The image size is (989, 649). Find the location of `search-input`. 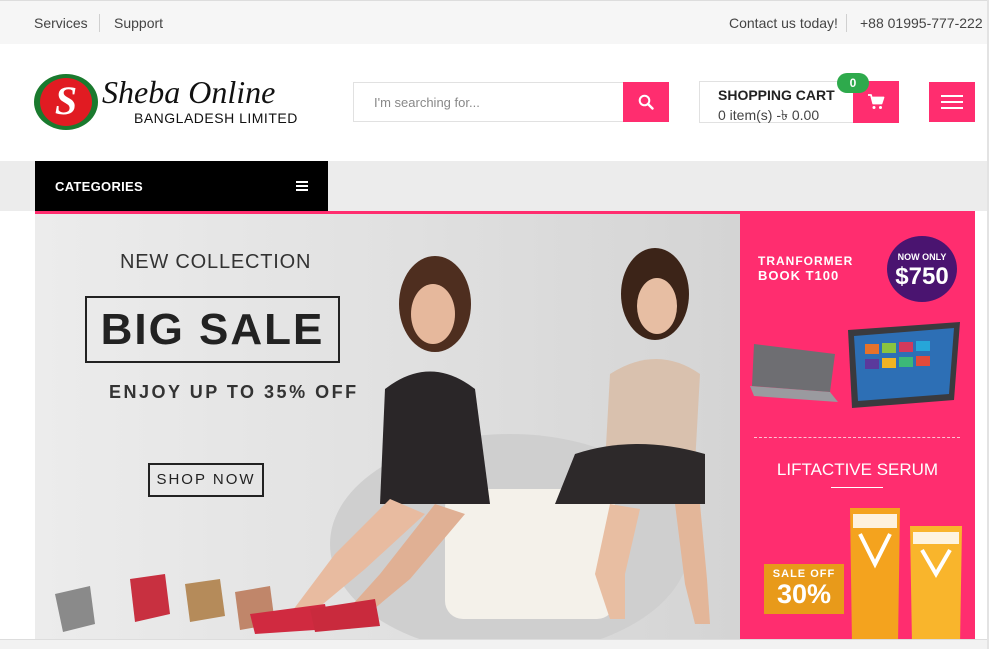

search-input is located at coordinates (489, 102).